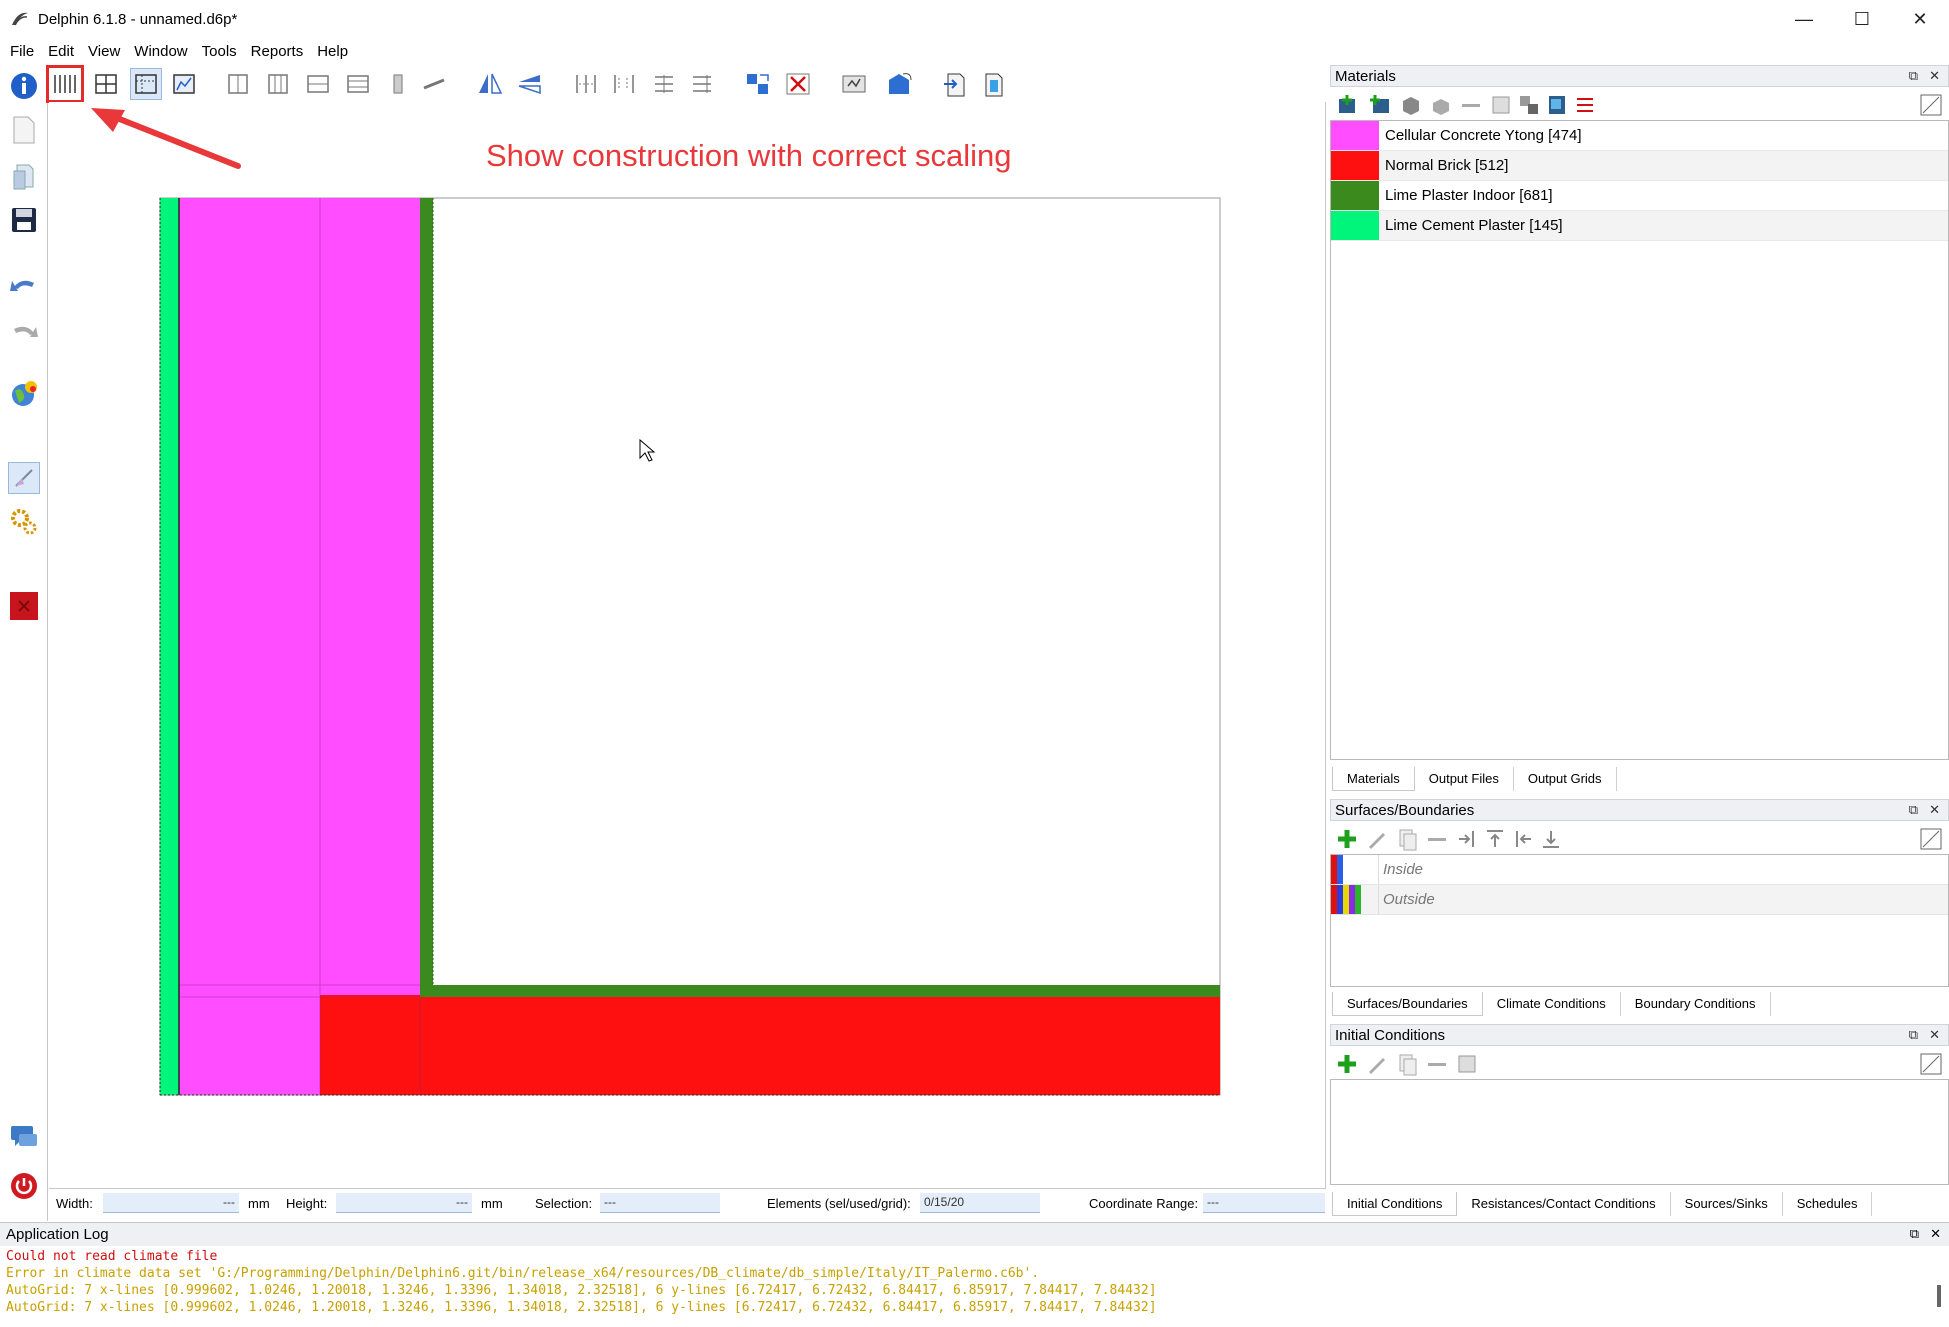 The image size is (1949, 1327). I want to click on assign-properties-icon, so click(854, 84).